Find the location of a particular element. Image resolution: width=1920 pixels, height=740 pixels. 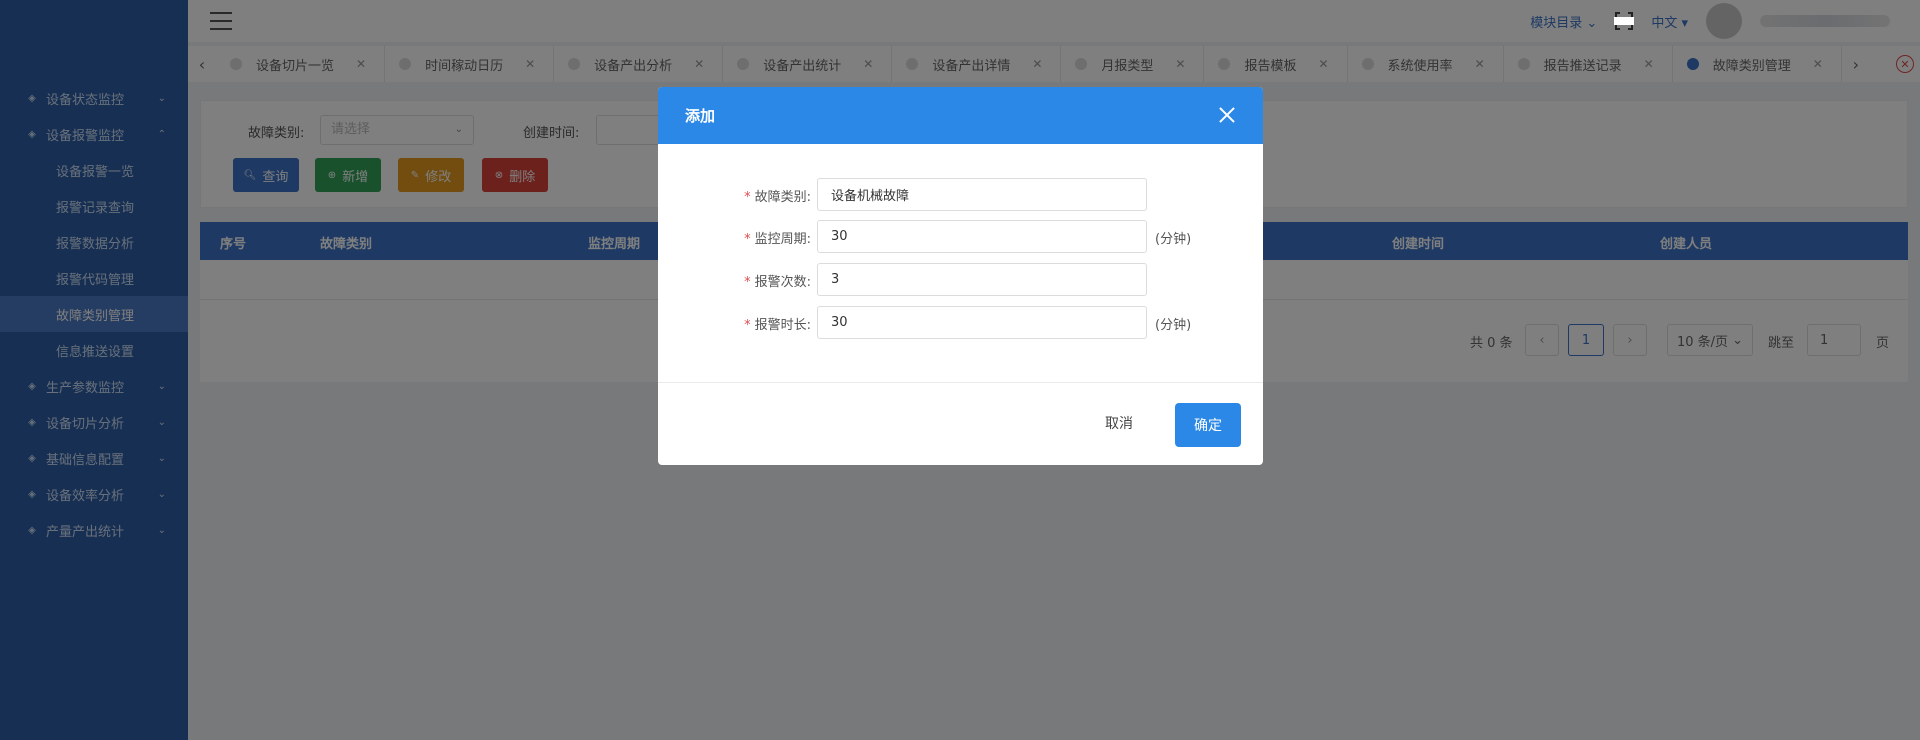

dialog-title: 添加 is located at coordinates (700, 116).